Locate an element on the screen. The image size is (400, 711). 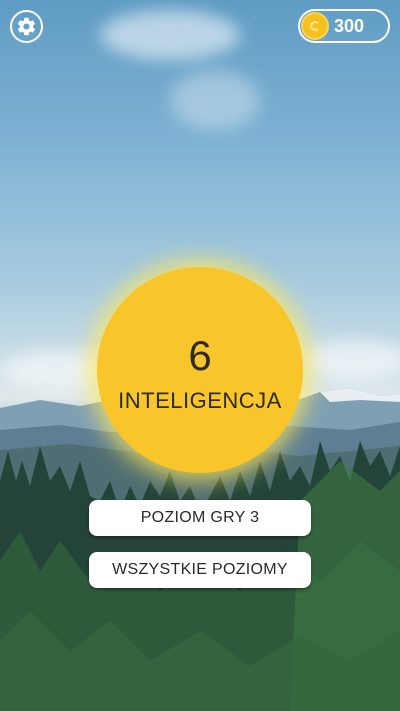
settings-button is located at coordinates (26, 26).